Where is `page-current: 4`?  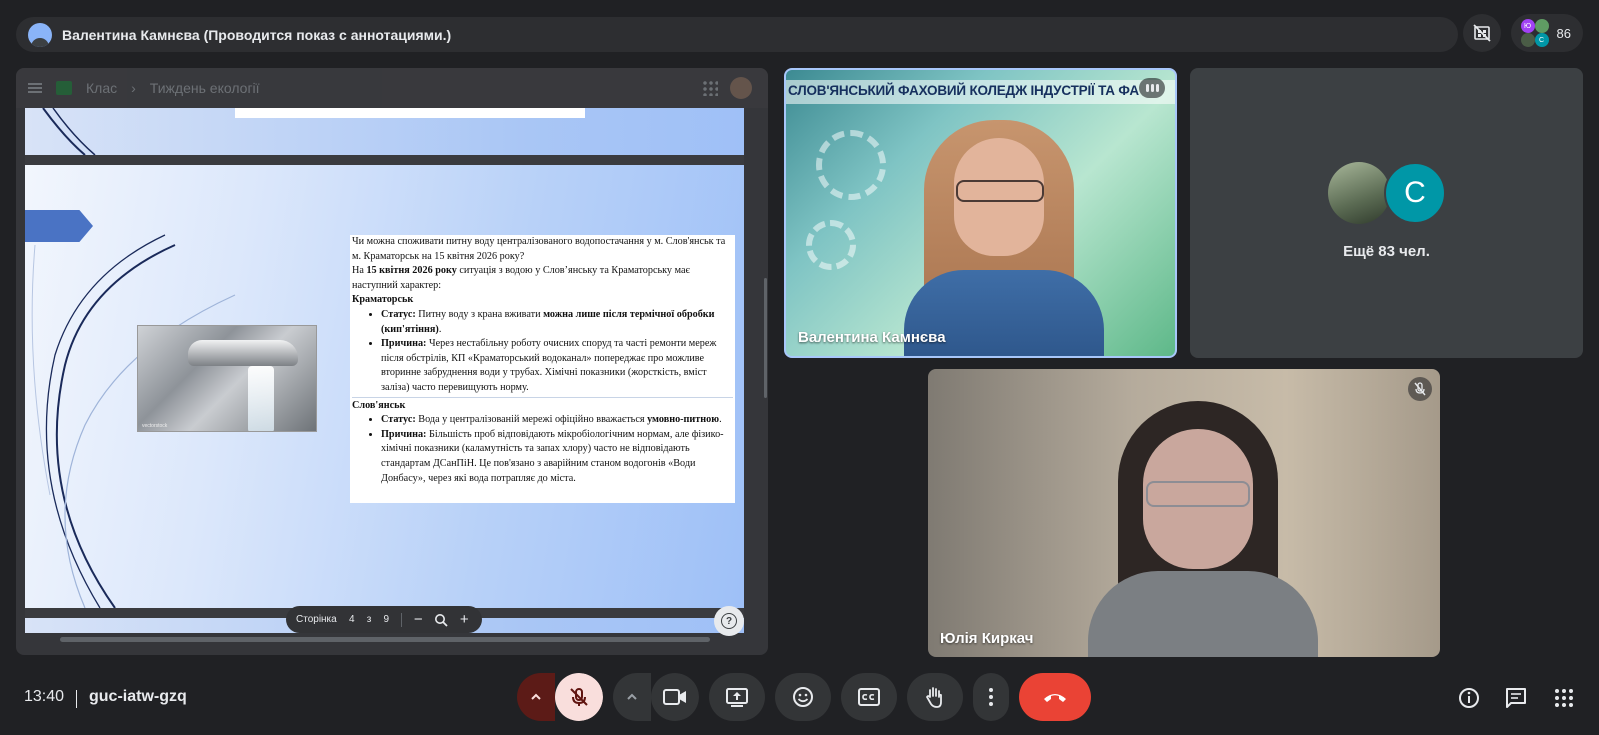 page-current: 4 is located at coordinates (352, 619).